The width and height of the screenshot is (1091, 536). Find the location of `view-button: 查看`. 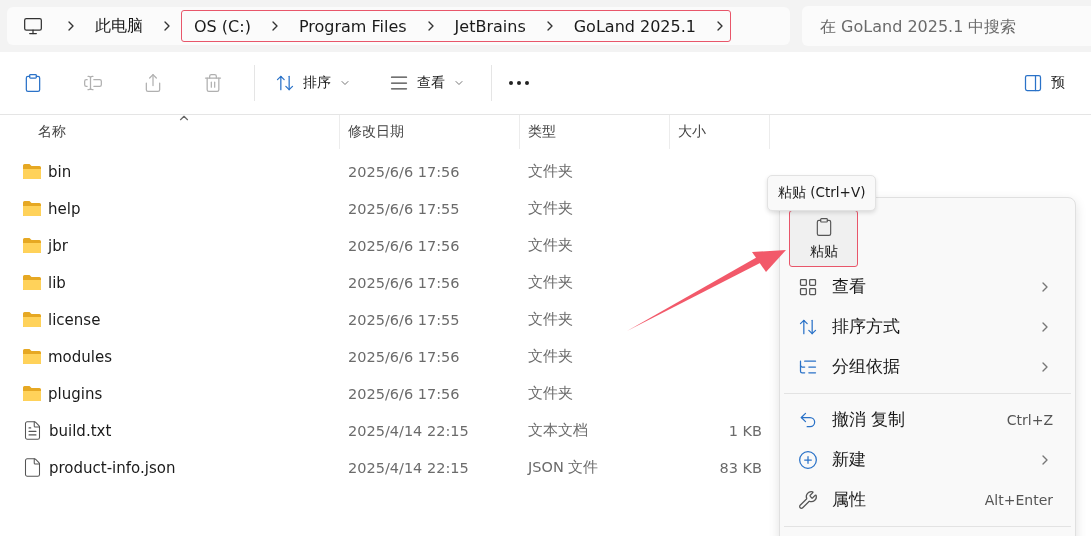

view-button: 查看 is located at coordinates (427, 83).